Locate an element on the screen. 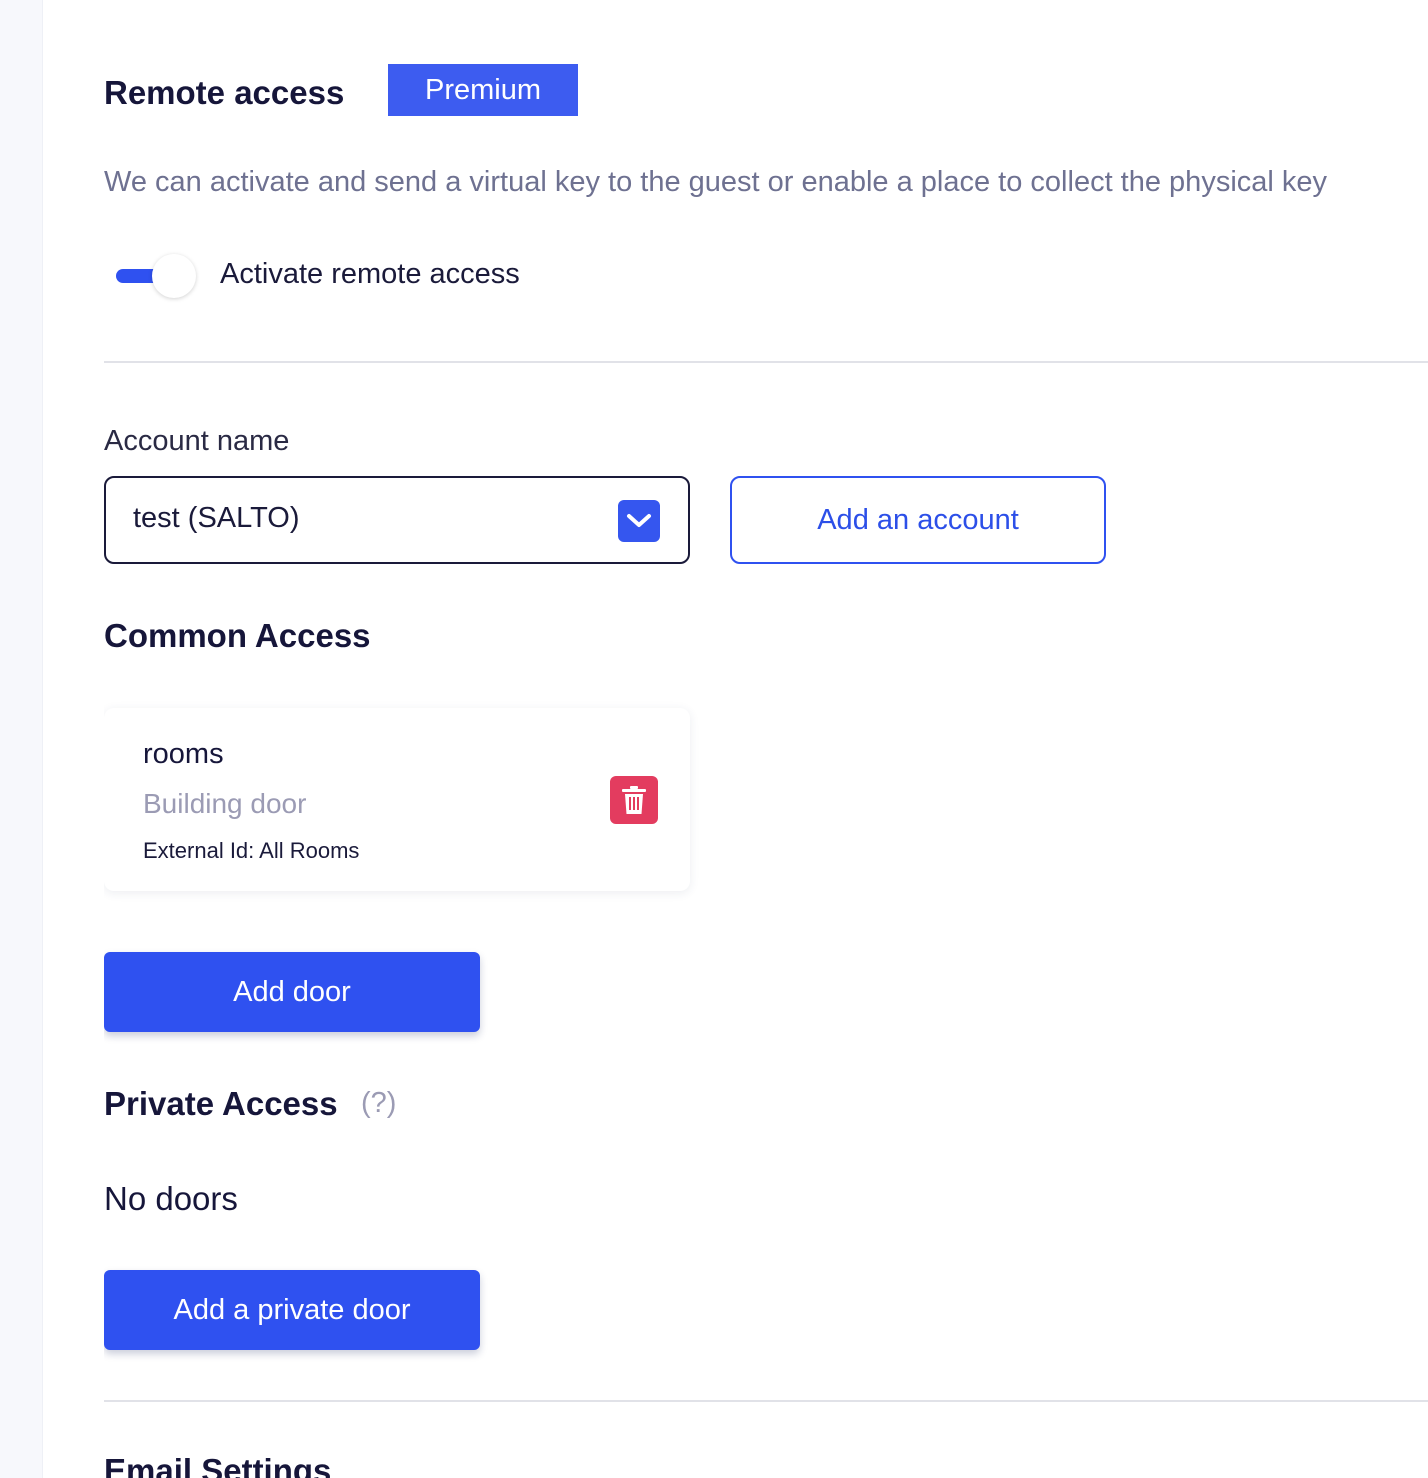 The height and width of the screenshot is (1478, 1428). toggle-knob is located at coordinates (174, 276).